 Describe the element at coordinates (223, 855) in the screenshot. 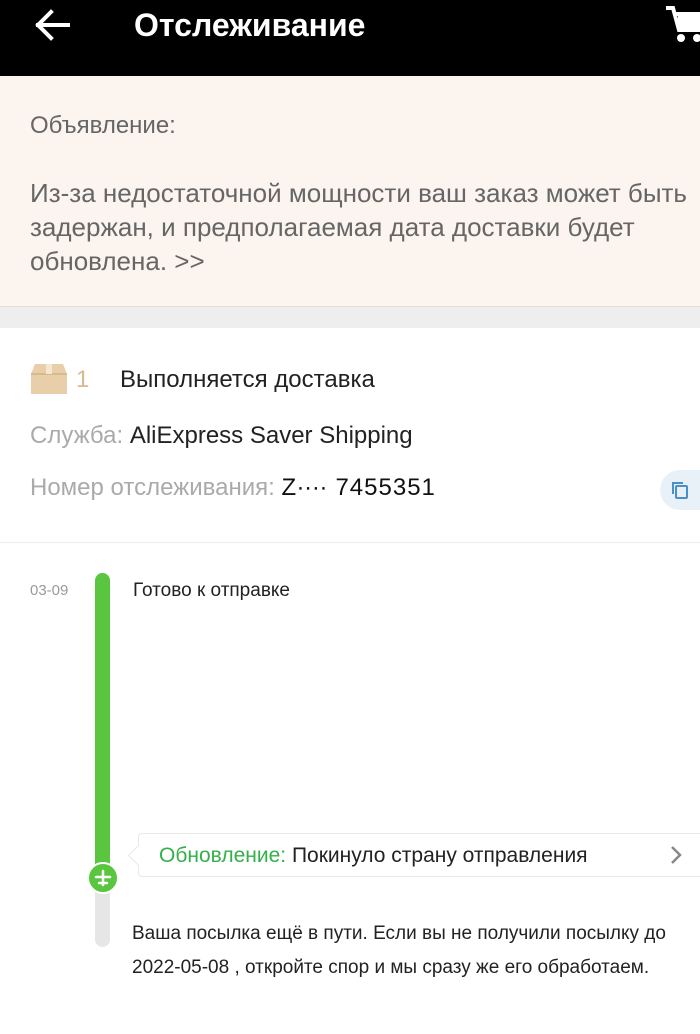

I see `update-label: Обновление:` at that location.